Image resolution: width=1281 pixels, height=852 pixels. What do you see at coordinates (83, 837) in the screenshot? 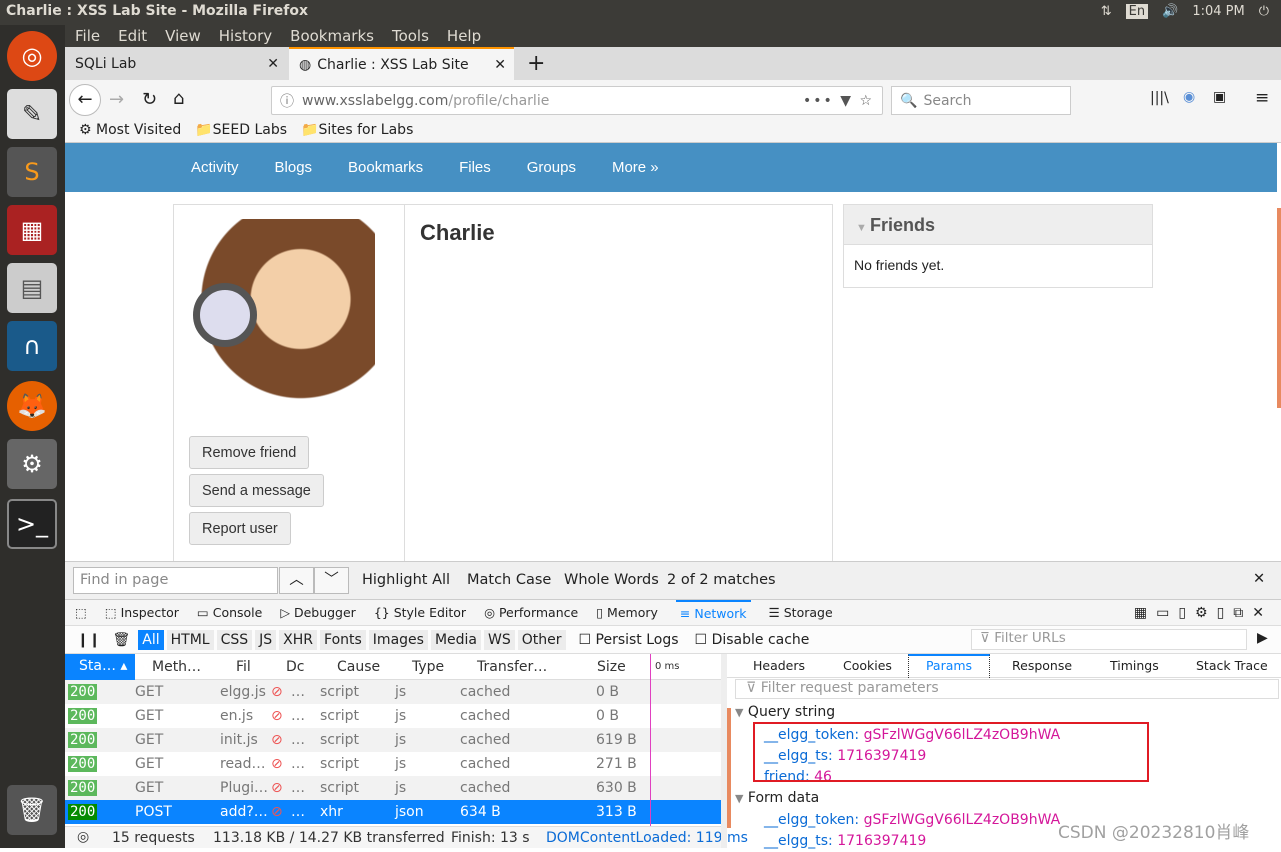
I see `performance-icon: ◎` at bounding box center [83, 837].